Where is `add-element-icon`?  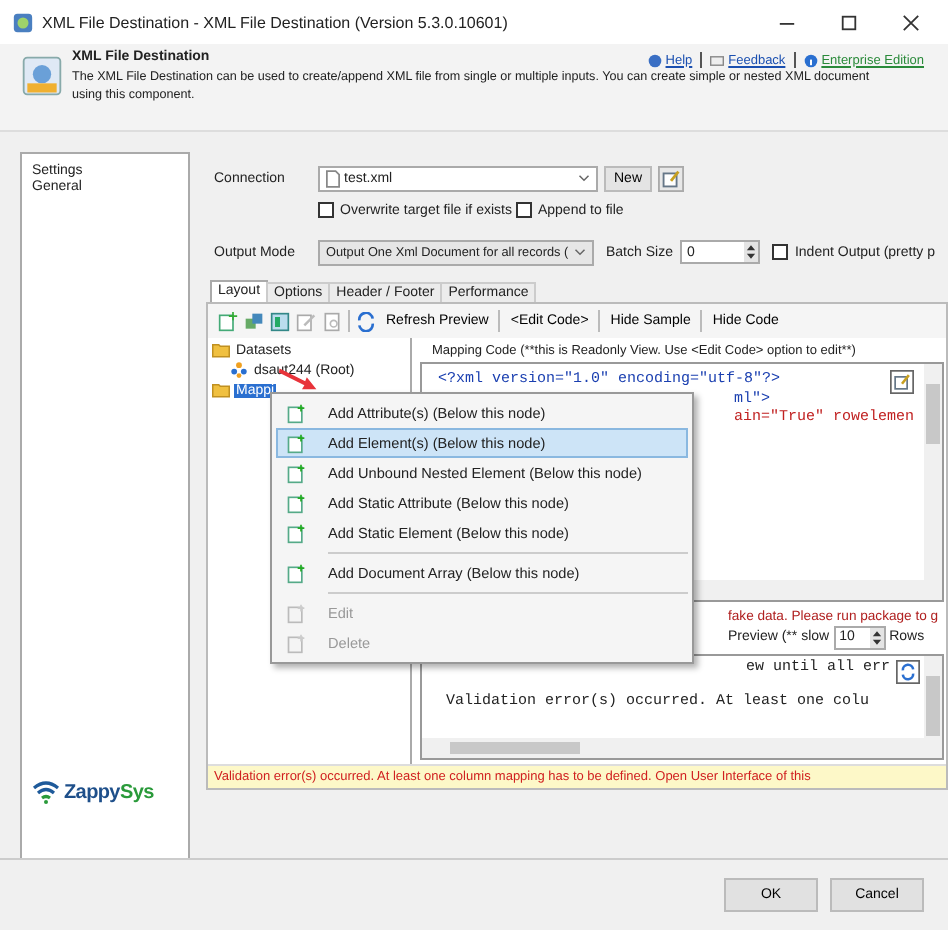
add-element-icon is located at coordinates (254, 321).